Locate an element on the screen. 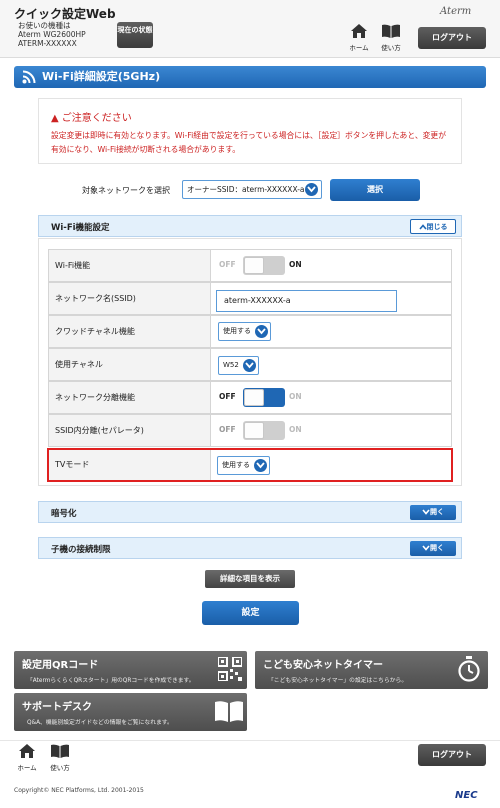 This screenshot has height=808, width=500. qr-panel-desc: 「AtermらくらくQRスタート」用のQRコードを作成できます。 is located at coordinates (111, 681).